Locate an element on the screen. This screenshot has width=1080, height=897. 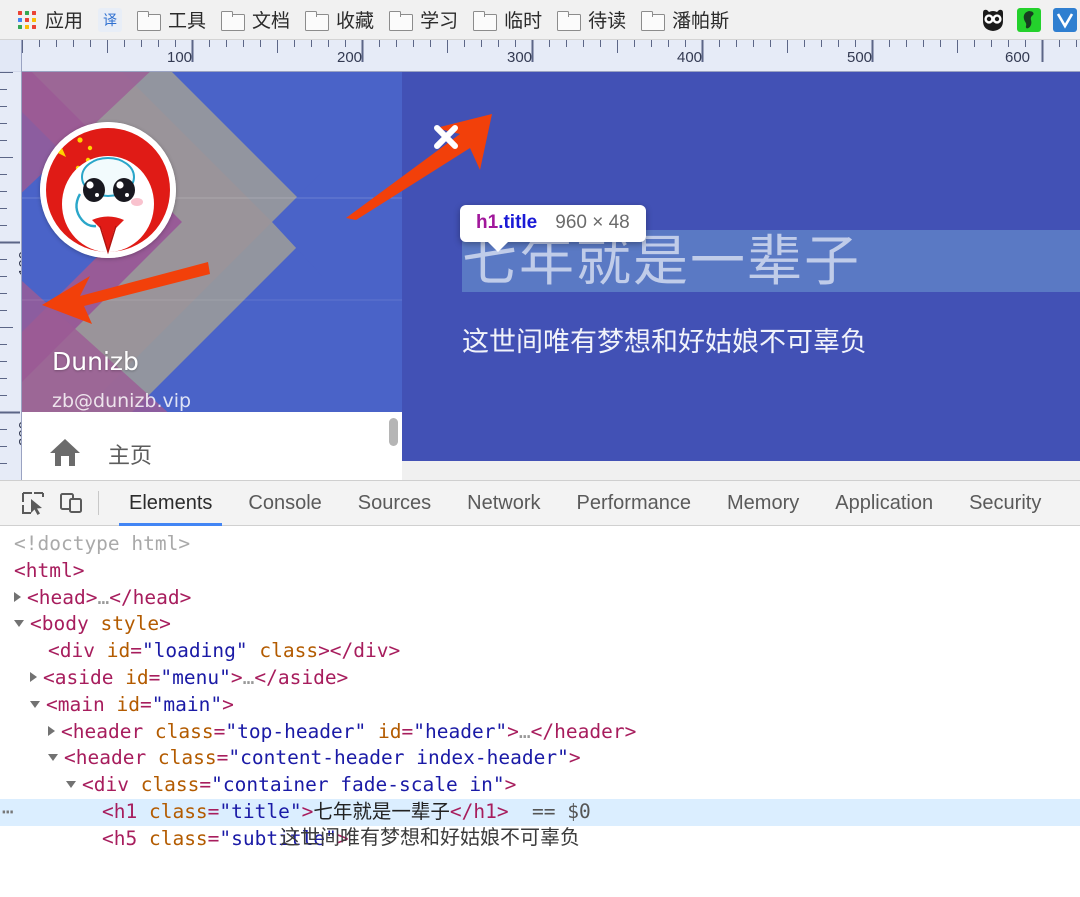
bookmark-folder-favorites: 收藏 is located at coordinates (343, 20).